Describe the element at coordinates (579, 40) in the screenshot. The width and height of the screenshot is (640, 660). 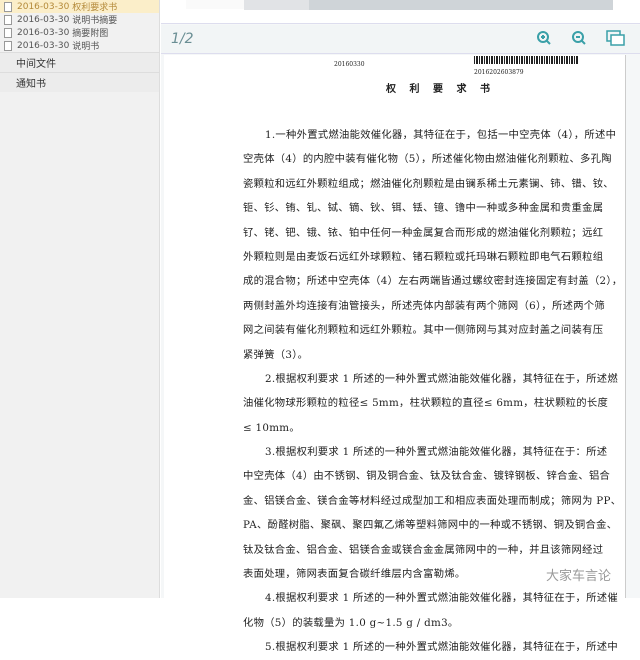
I see `zoom-out-icon` at that location.